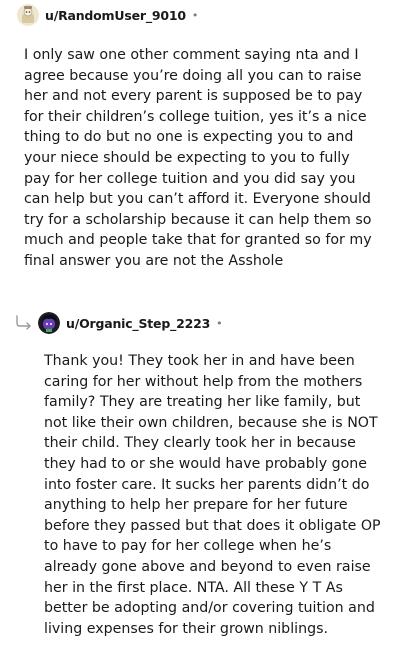 The width and height of the screenshot is (400, 664). Describe the element at coordinates (200, 15) in the screenshot. I see `comment-header: u/RandomUser_9010 •` at that location.